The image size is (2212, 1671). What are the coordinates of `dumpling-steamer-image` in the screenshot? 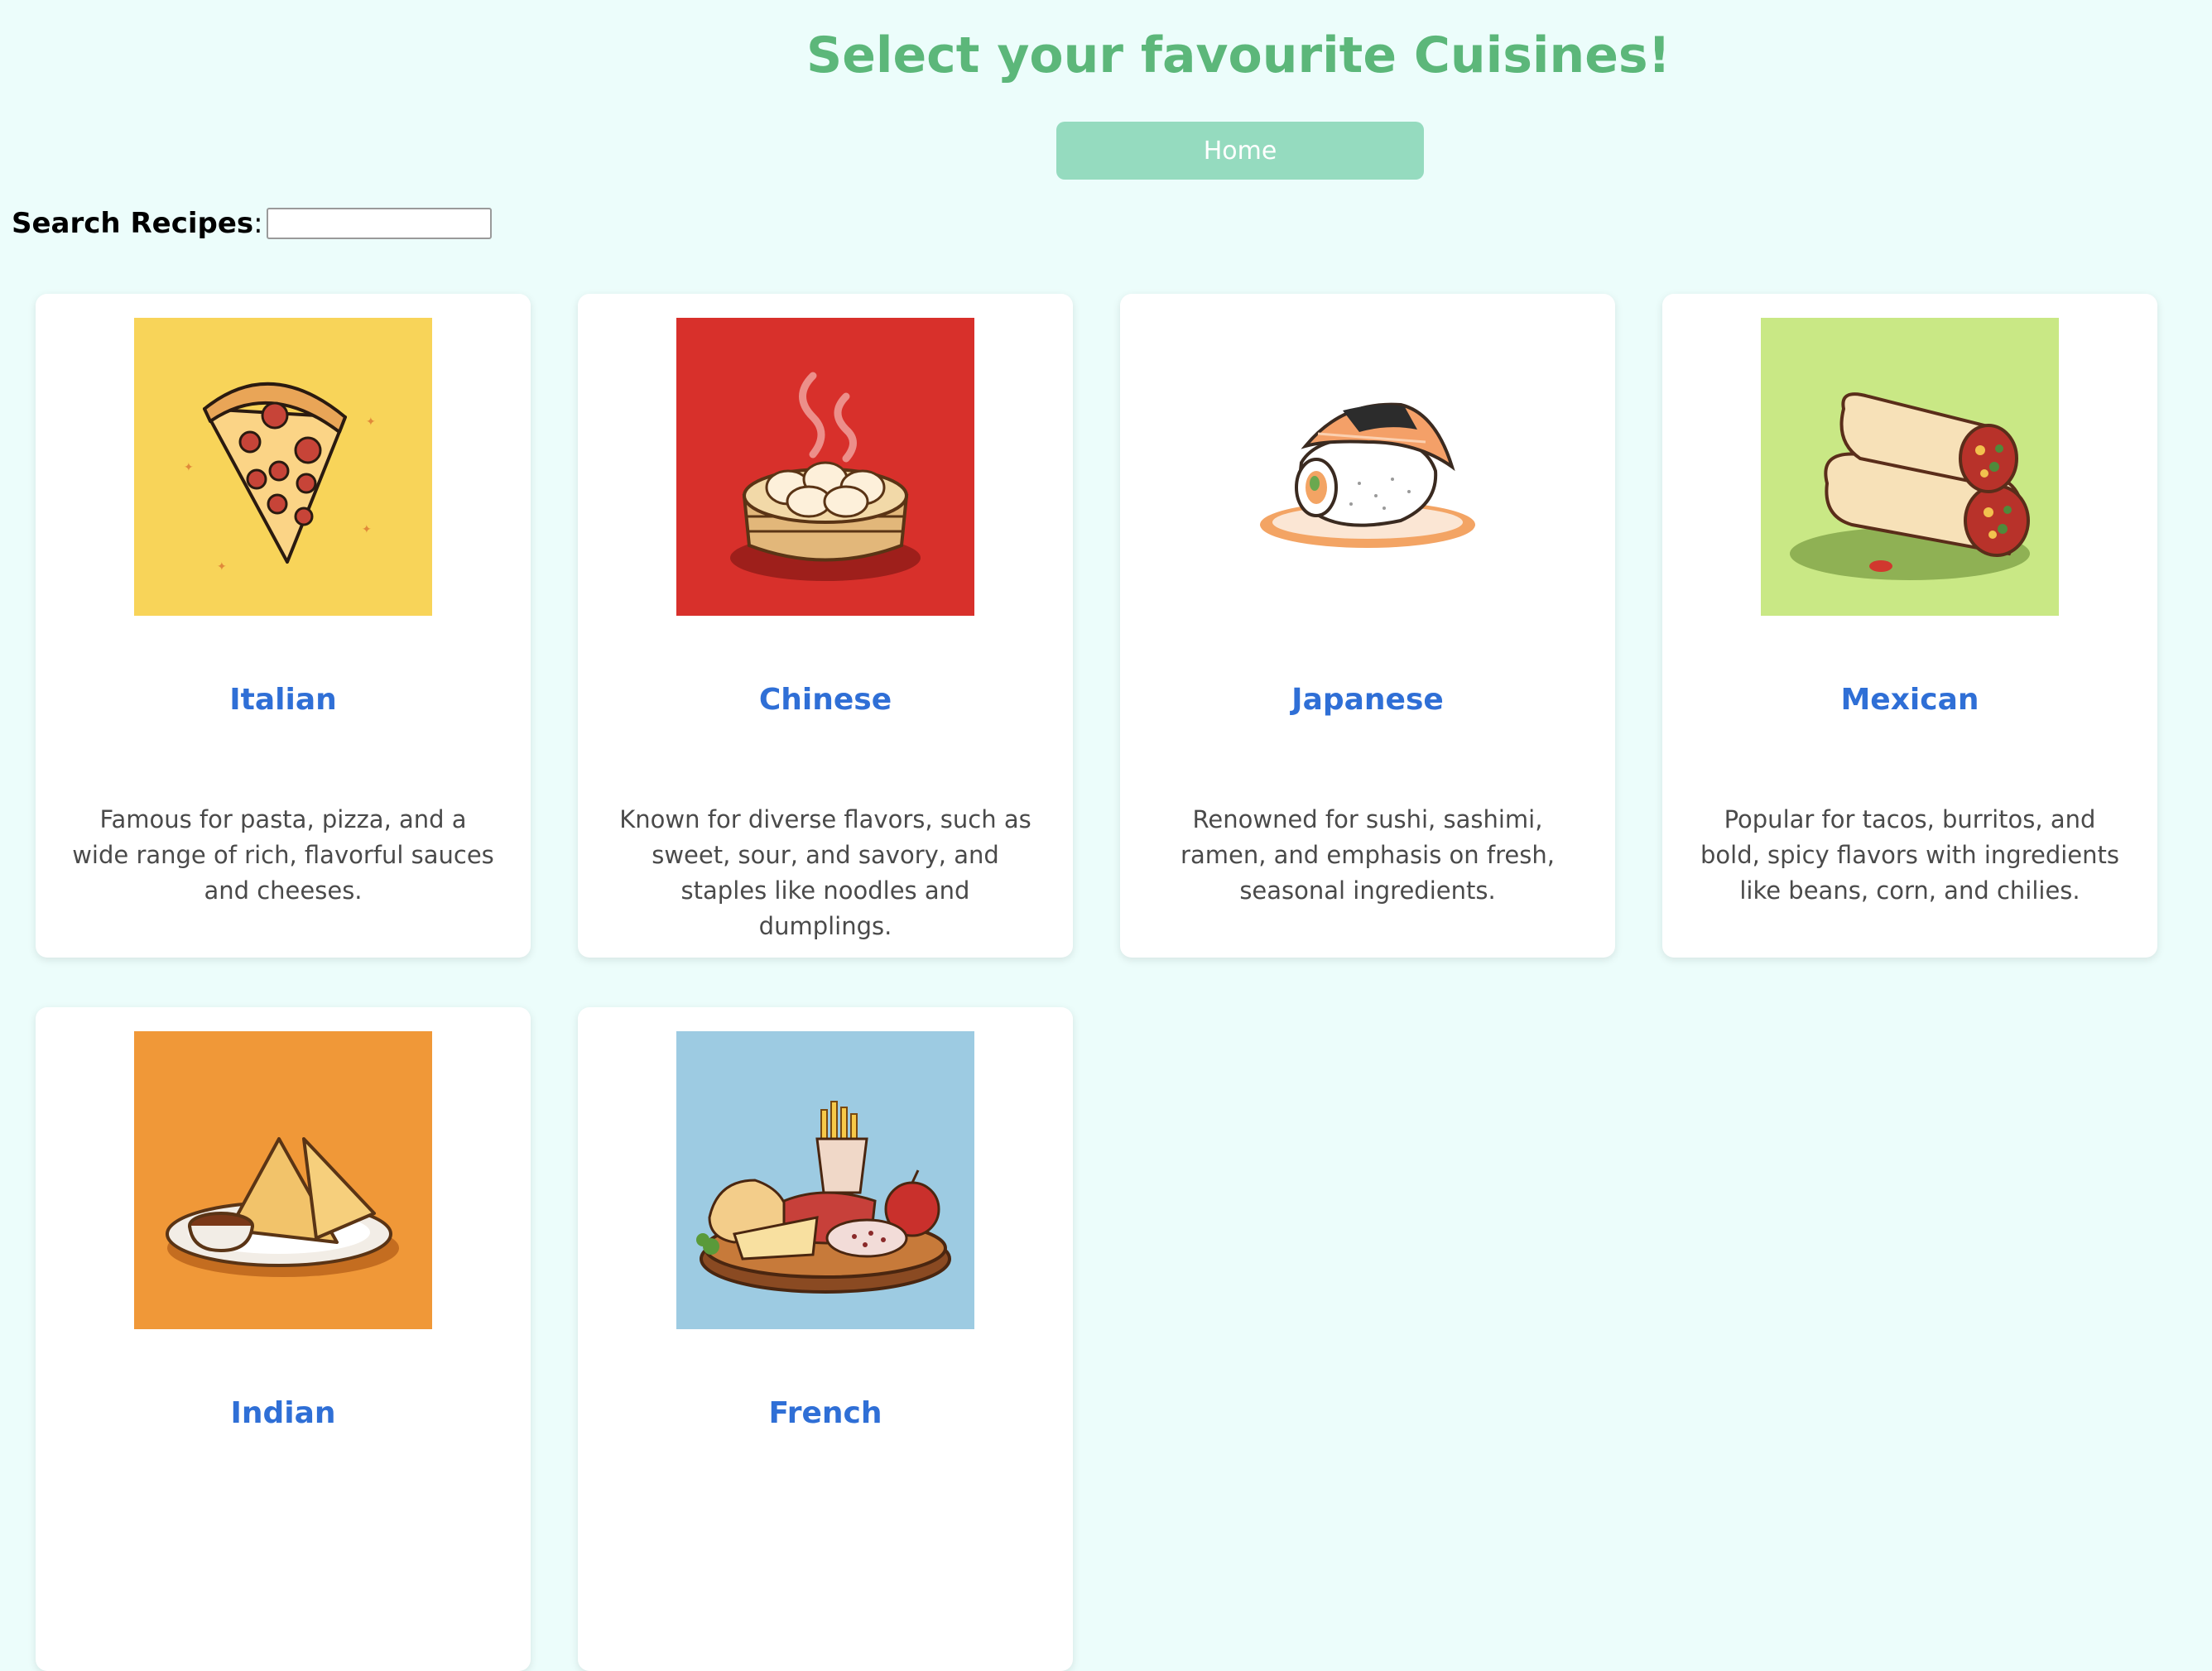 It's located at (825, 467).